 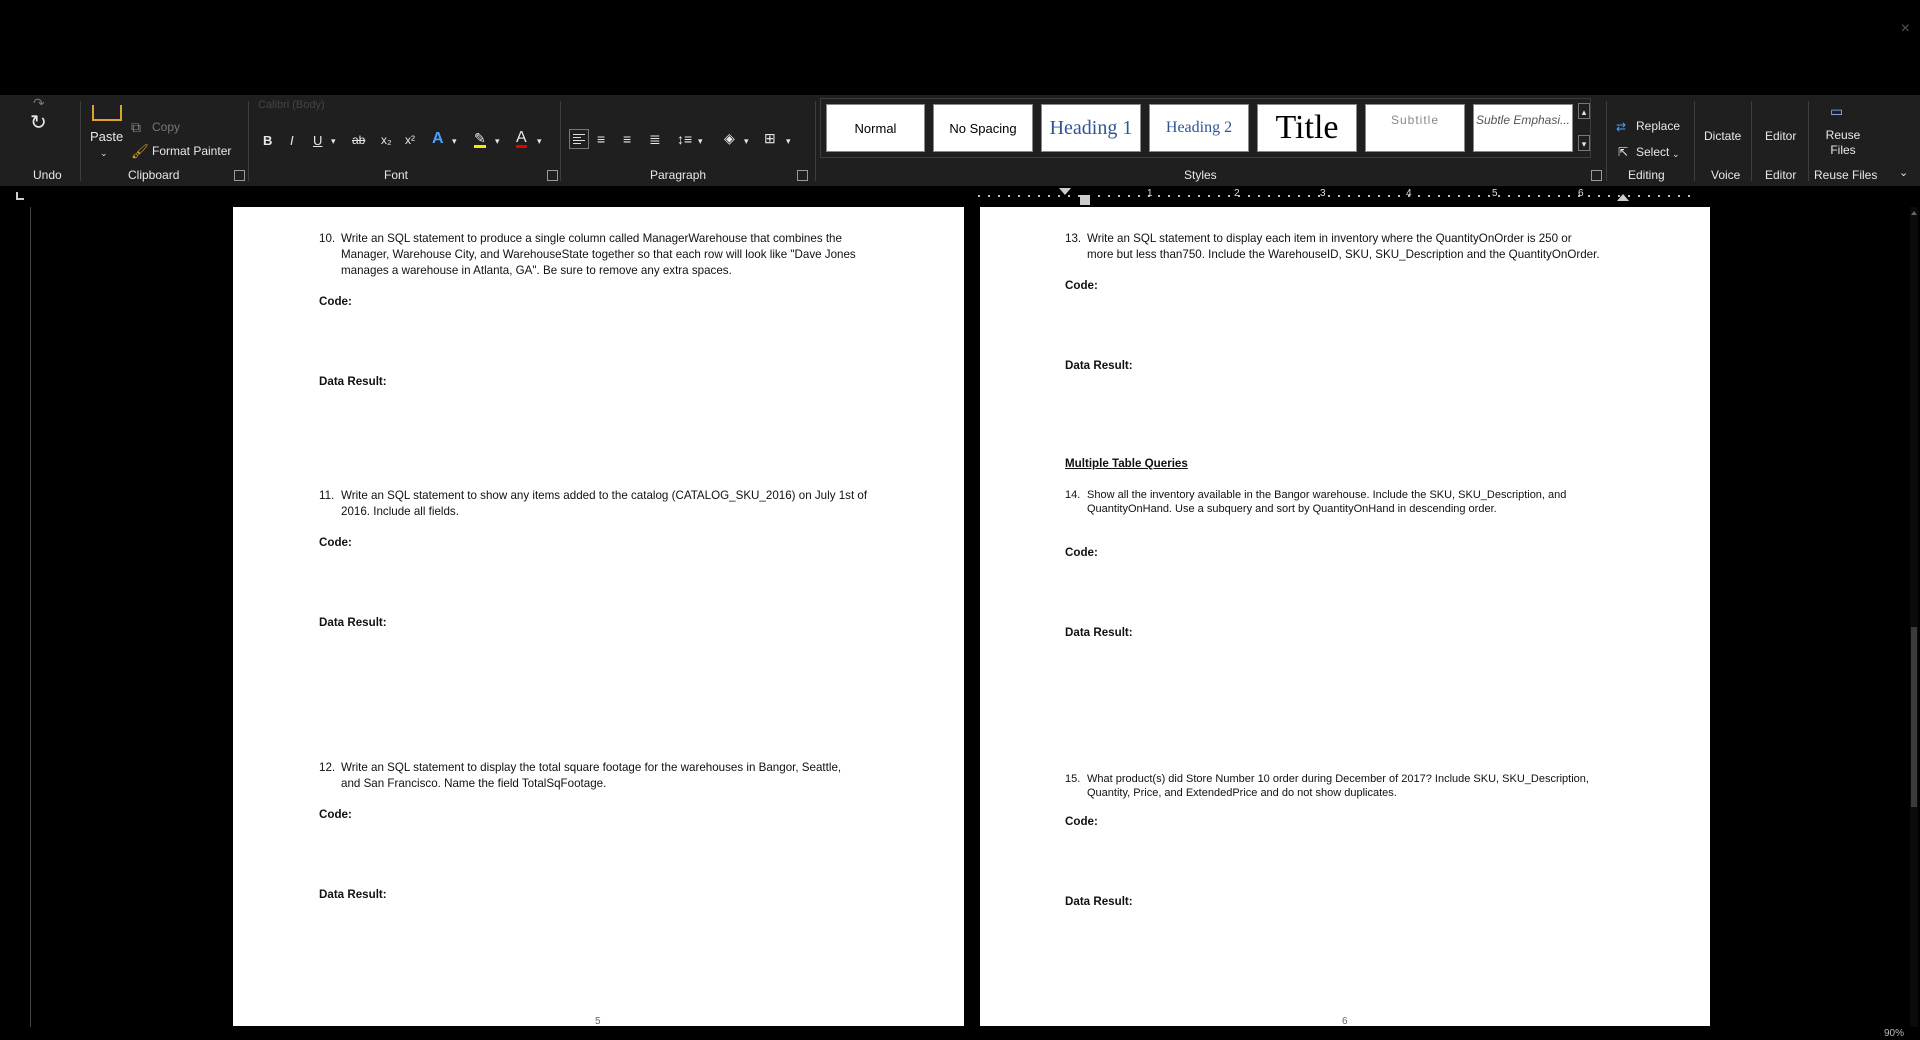 What do you see at coordinates (1722, 136) in the screenshot?
I see `dictate-button: Dictate` at bounding box center [1722, 136].